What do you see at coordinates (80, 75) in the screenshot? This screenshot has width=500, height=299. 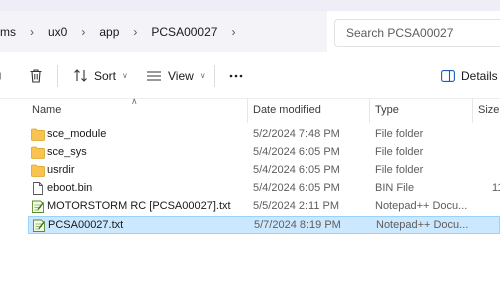 I see `sort-icon` at bounding box center [80, 75].